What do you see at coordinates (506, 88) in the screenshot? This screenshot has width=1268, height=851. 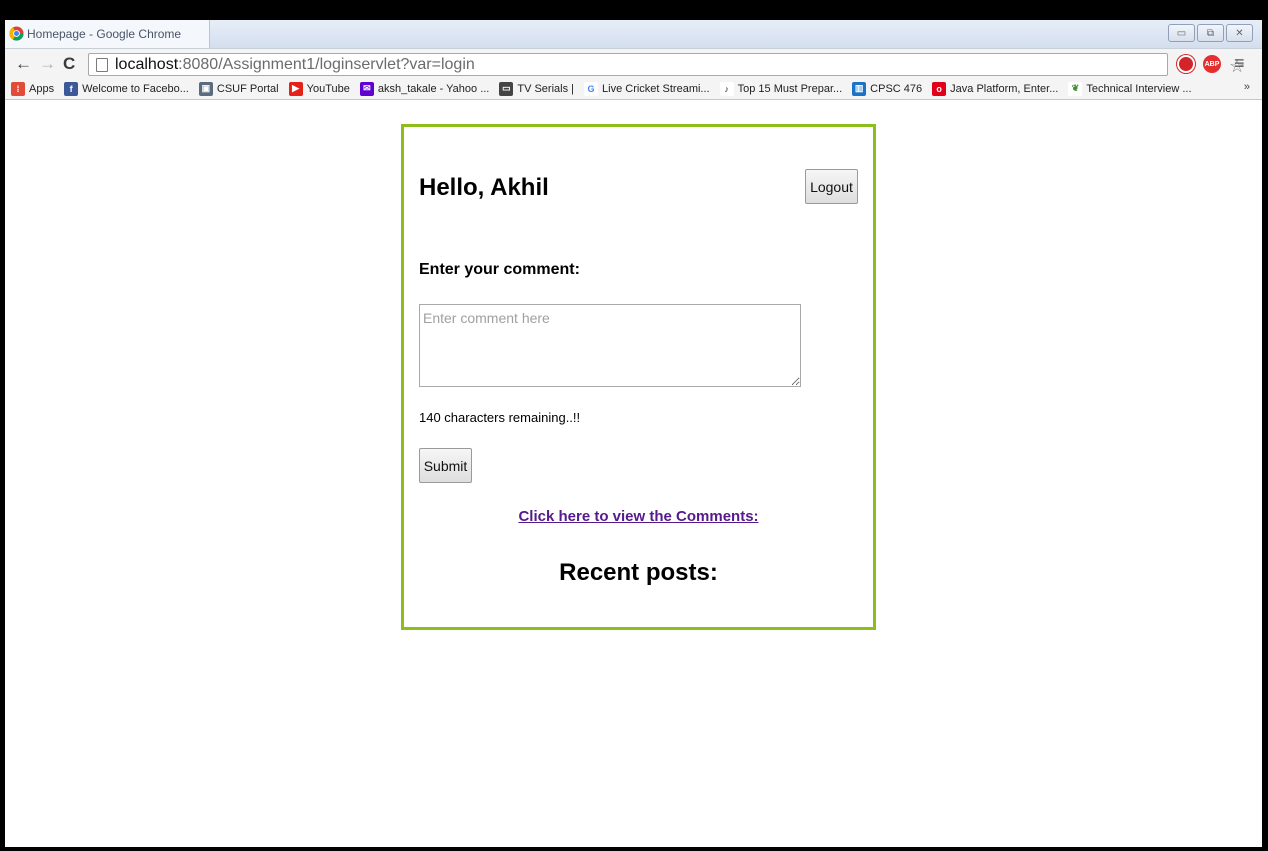 I see `tv-serials-icon: ▭` at bounding box center [506, 88].